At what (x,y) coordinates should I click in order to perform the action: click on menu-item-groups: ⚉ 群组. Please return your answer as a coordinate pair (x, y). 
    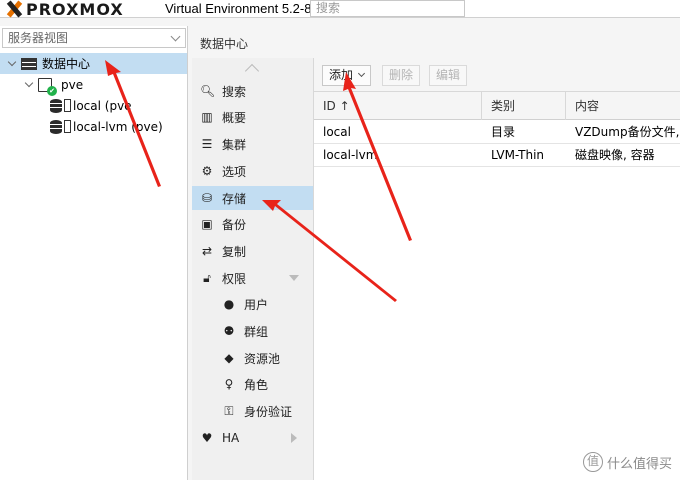
    Looking at the image, I should click on (252, 331).